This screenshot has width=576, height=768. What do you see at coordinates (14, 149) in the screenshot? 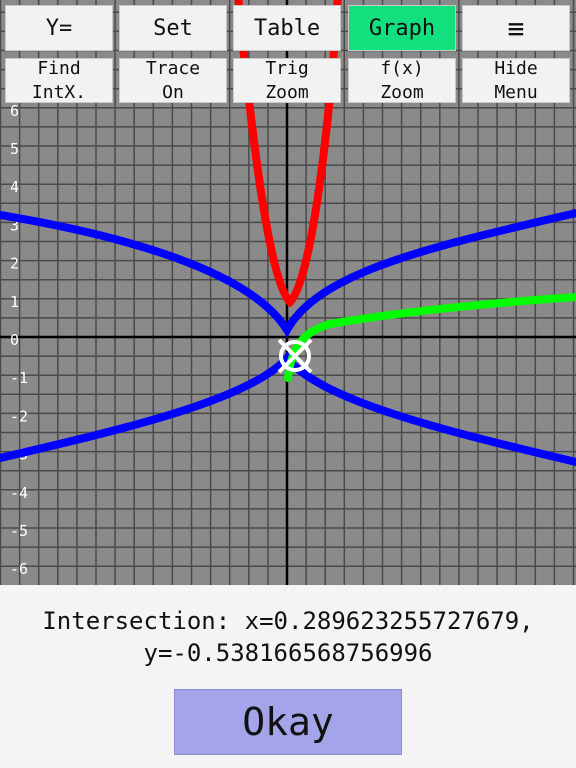
I see `y-tick-label: 5` at bounding box center [14, 149].